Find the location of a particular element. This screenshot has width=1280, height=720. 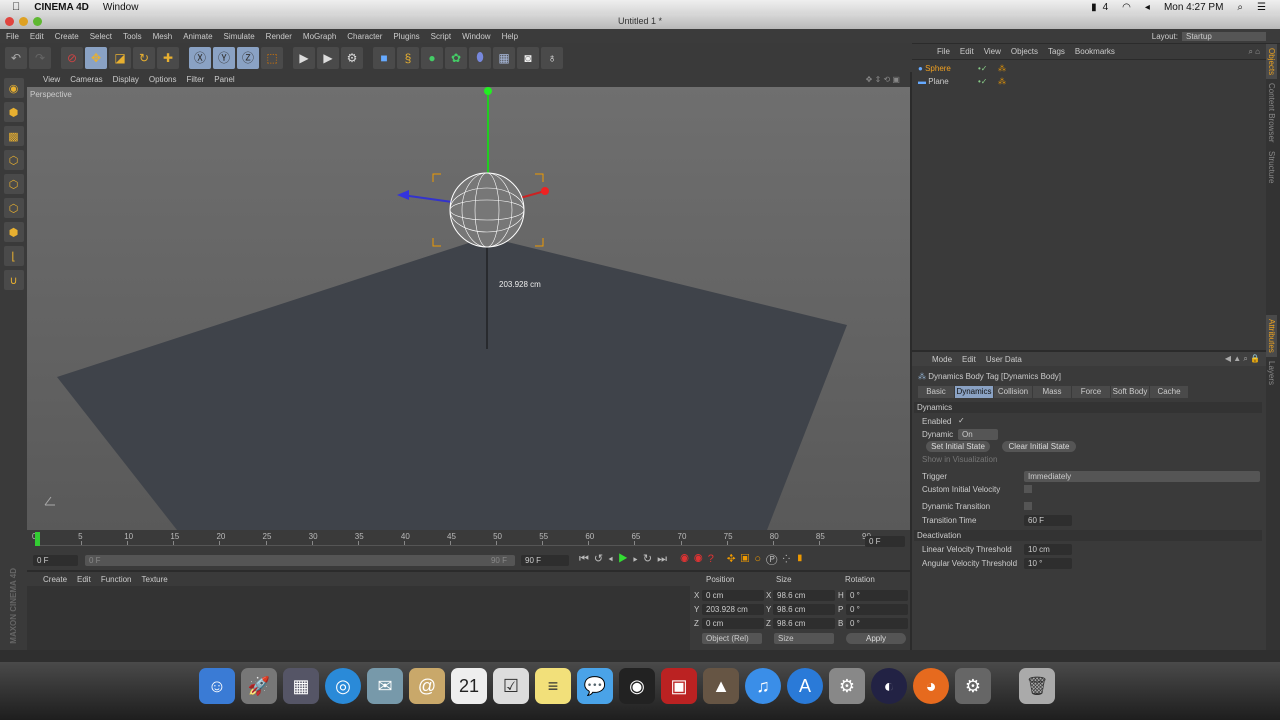

material-menu-texture: Texture is located at coordinates (155, 579).